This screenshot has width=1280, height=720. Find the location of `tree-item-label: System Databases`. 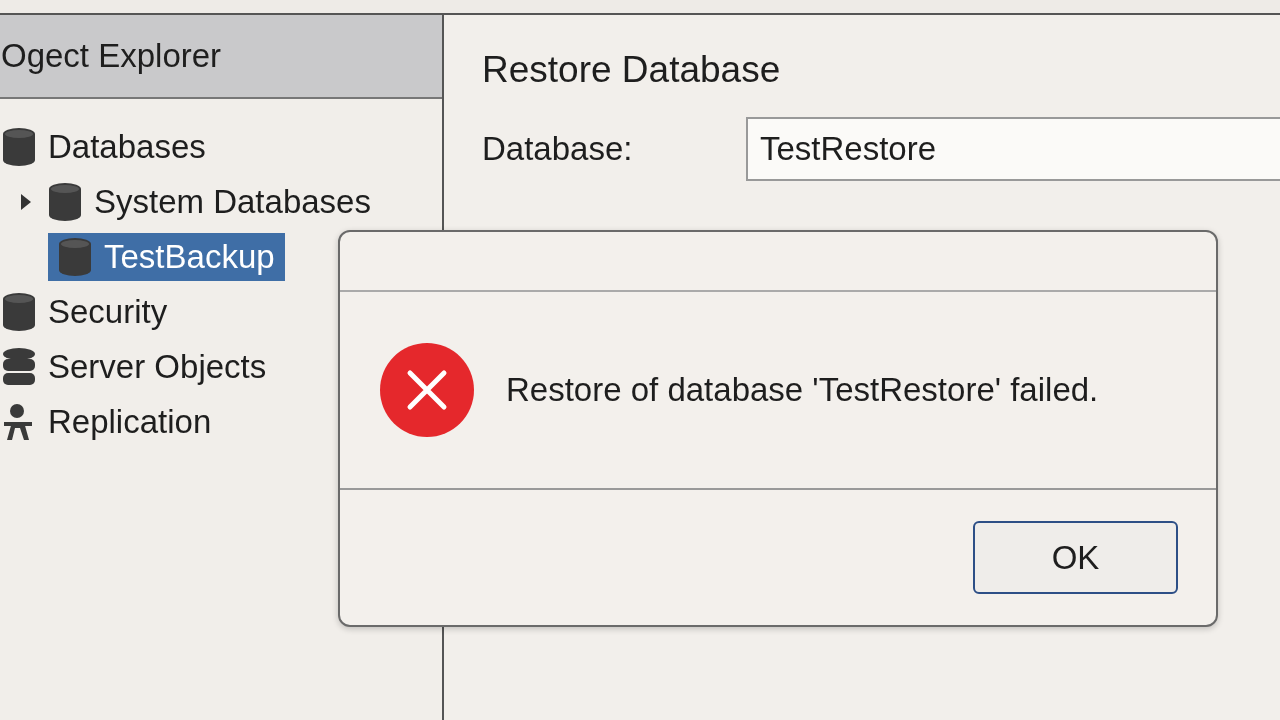

tree-item-label: System Databases is located at coordinates (236, 201).